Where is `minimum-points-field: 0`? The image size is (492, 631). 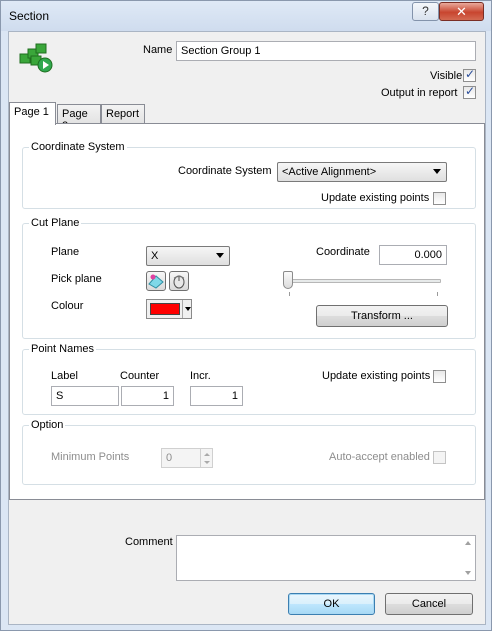 minimum-points-field: 0 is located at coordinates (181, 458).